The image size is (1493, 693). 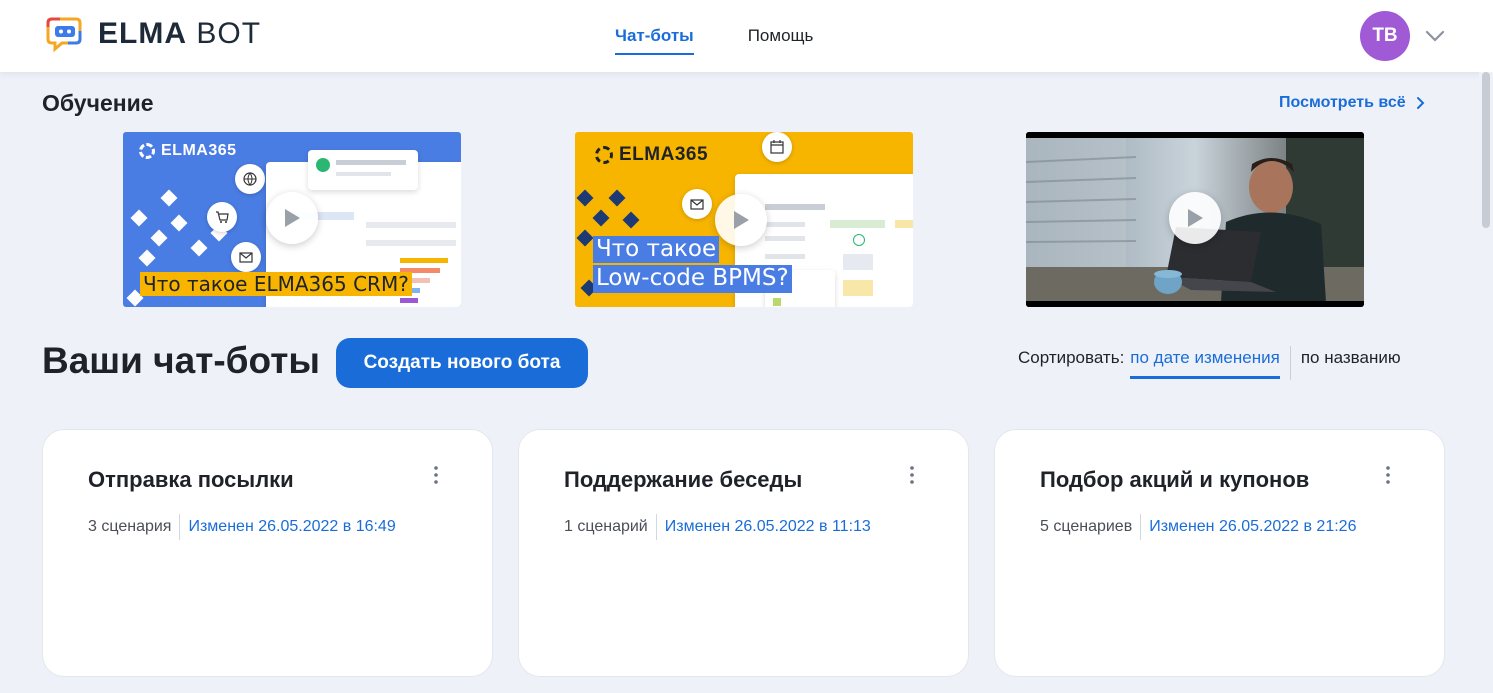 What do you see at coordinates (777, 147) in the screenshot?
I see `calendar-icon` at bounding box center [777, 147].